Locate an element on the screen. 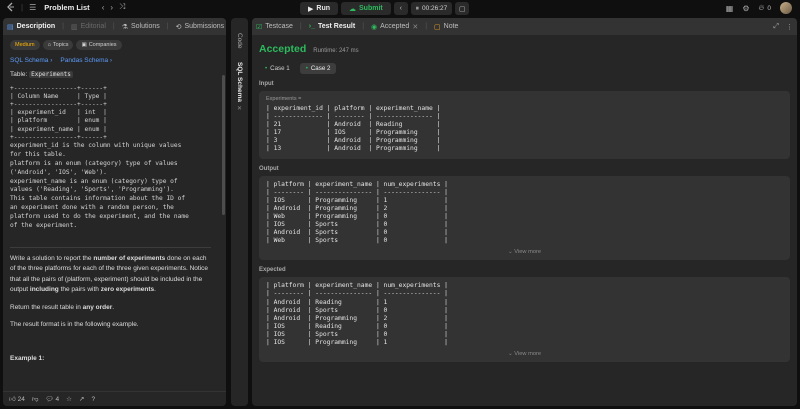 The height and width of the screenshot is (409, 800). notes-button: ▢ is located at coordinates (462, 8).